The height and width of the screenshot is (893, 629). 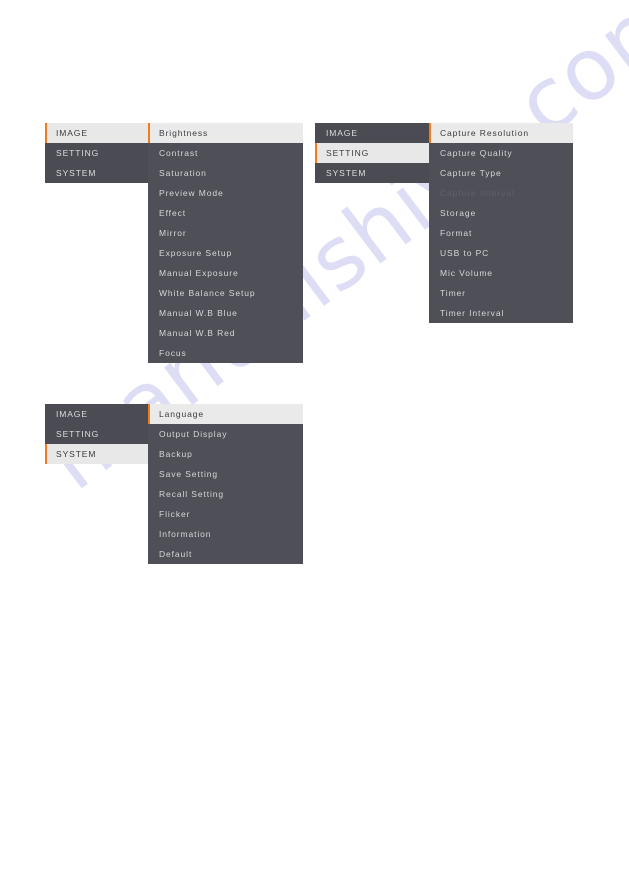 I want to click on menu-item-manual-w-b-blue: Manual W.B Blue, so click(x=225, y=313).